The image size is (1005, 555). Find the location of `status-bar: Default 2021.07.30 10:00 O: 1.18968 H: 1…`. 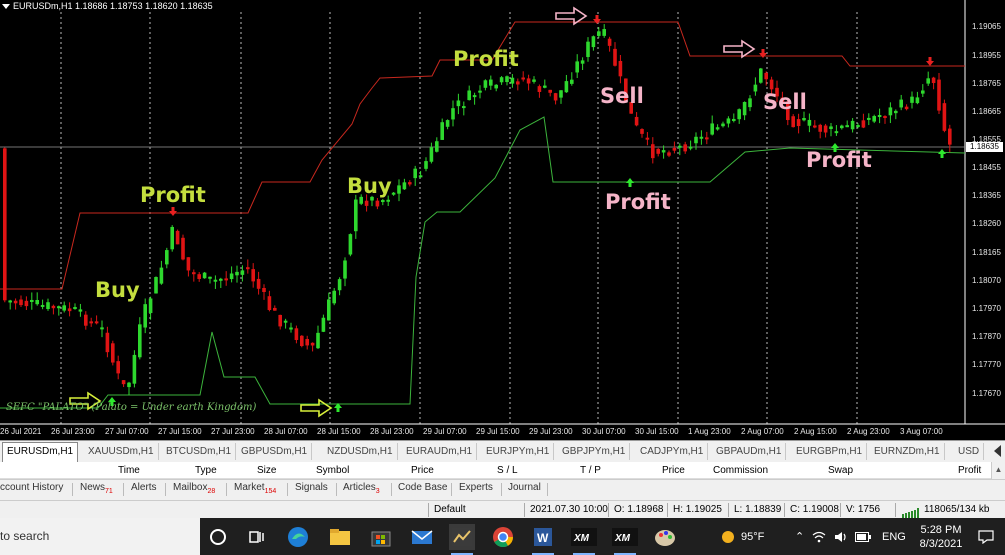

status-bar: Default 2021.07.30 10:00 O: 1.18968 H: 1… is located at coordinates (502, 509).